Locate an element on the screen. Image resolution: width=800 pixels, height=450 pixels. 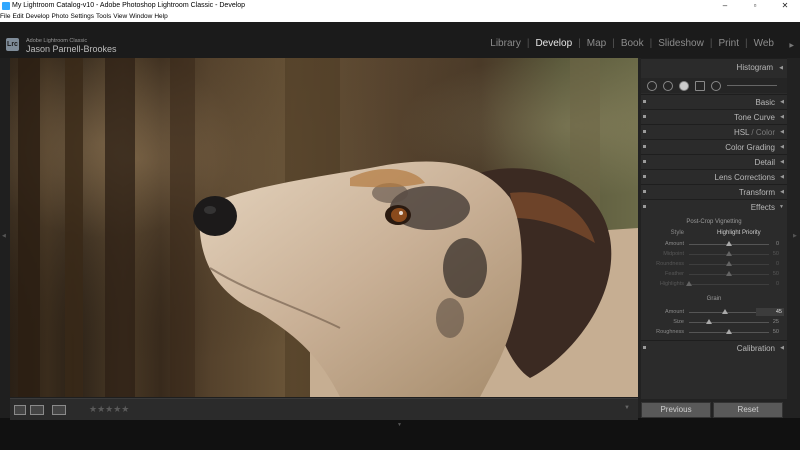
tool-slider-track is located at coordinates (752, 85).